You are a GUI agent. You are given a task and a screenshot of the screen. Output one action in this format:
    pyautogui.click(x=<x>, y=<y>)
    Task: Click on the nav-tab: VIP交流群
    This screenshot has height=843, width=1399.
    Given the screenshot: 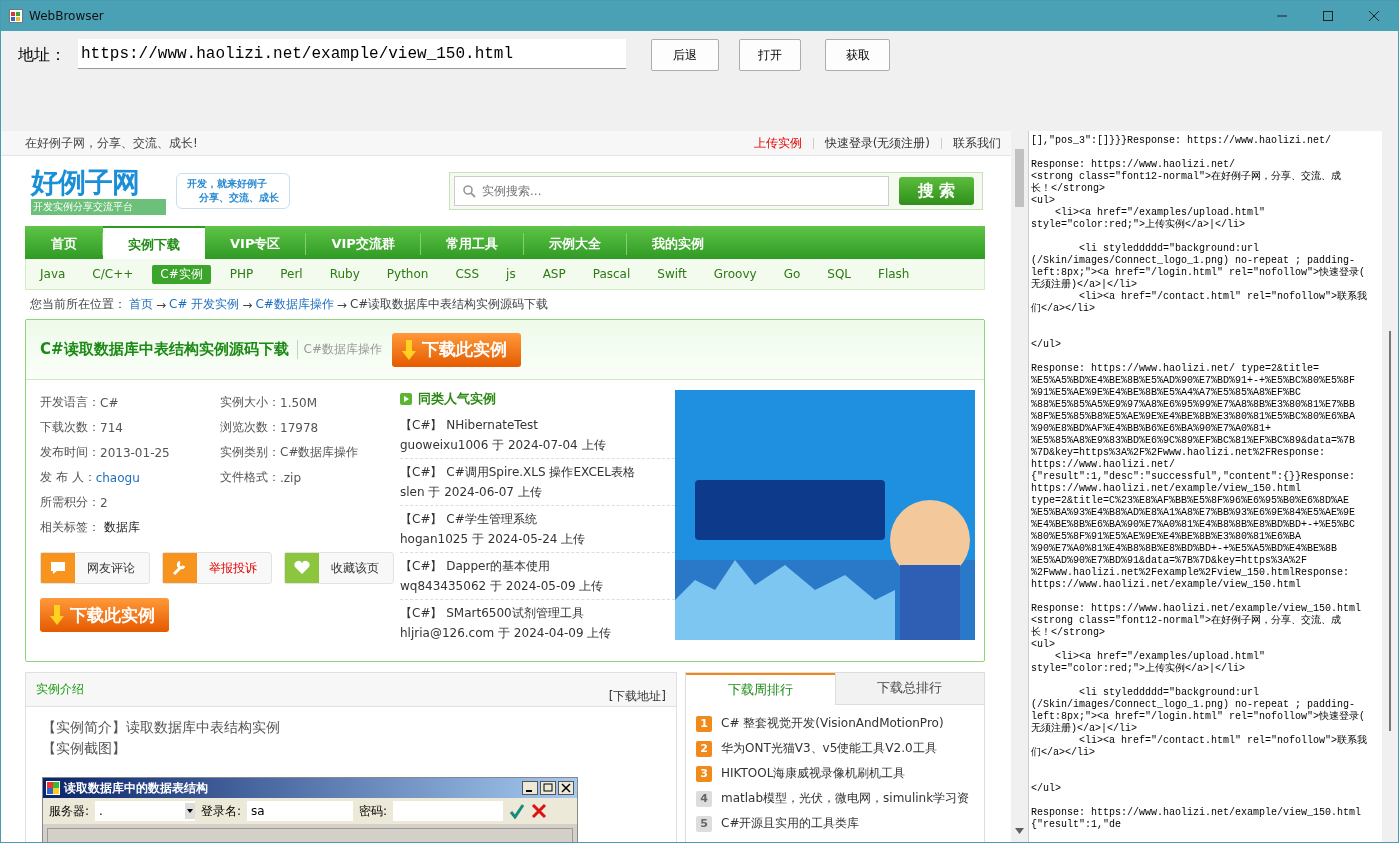 What is the action you would take?
    pyautogui.click(x=363, y=244)
    